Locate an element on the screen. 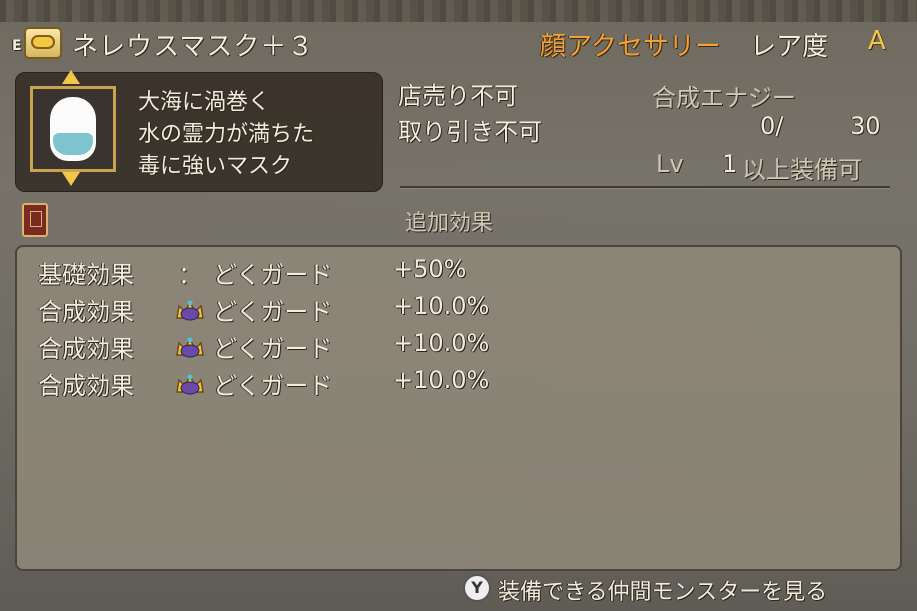 The width and height of the screenshot is (917, 611). synthesis-energy-current: 0/ is located at coordinates (772, 126).